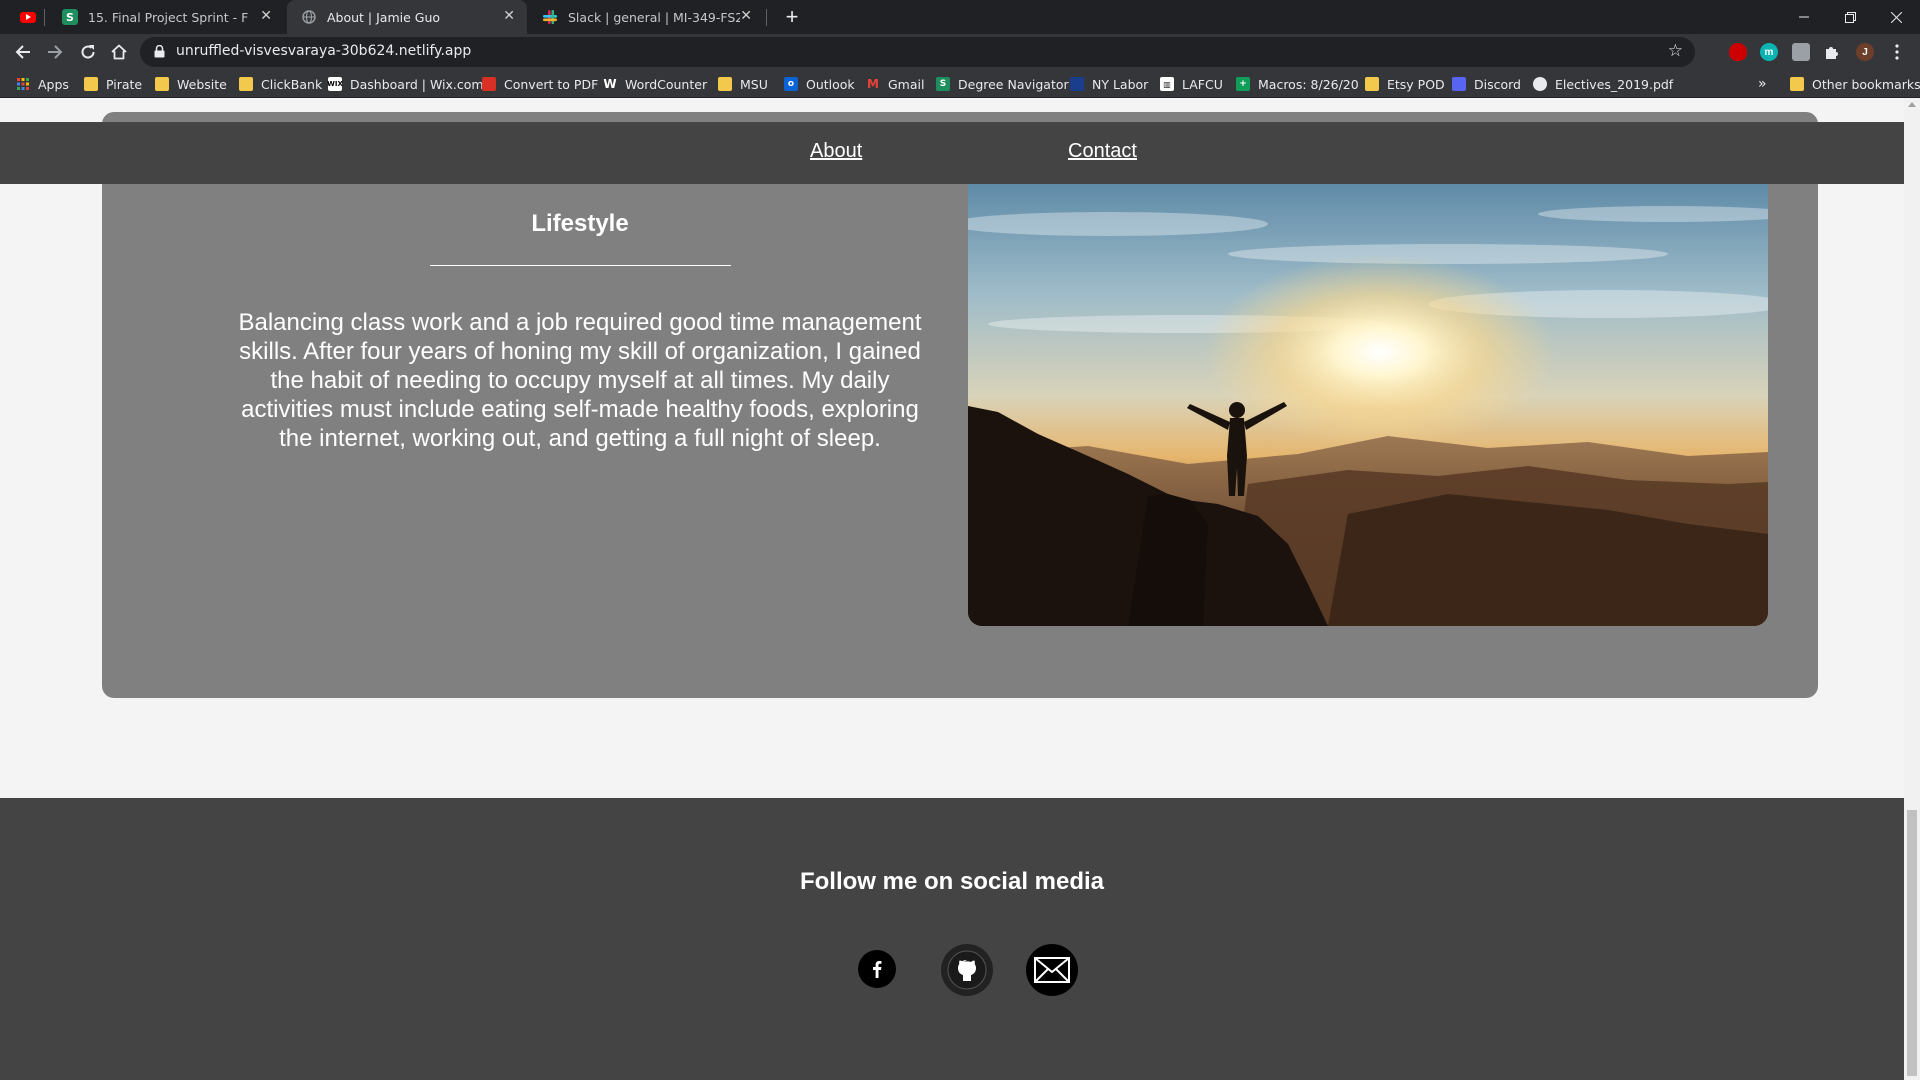 The width and height of the screenshot is (1920, 1080). Describe the element at coordinates (967, 970) in the screenshot. I see `github-icon` at that location.